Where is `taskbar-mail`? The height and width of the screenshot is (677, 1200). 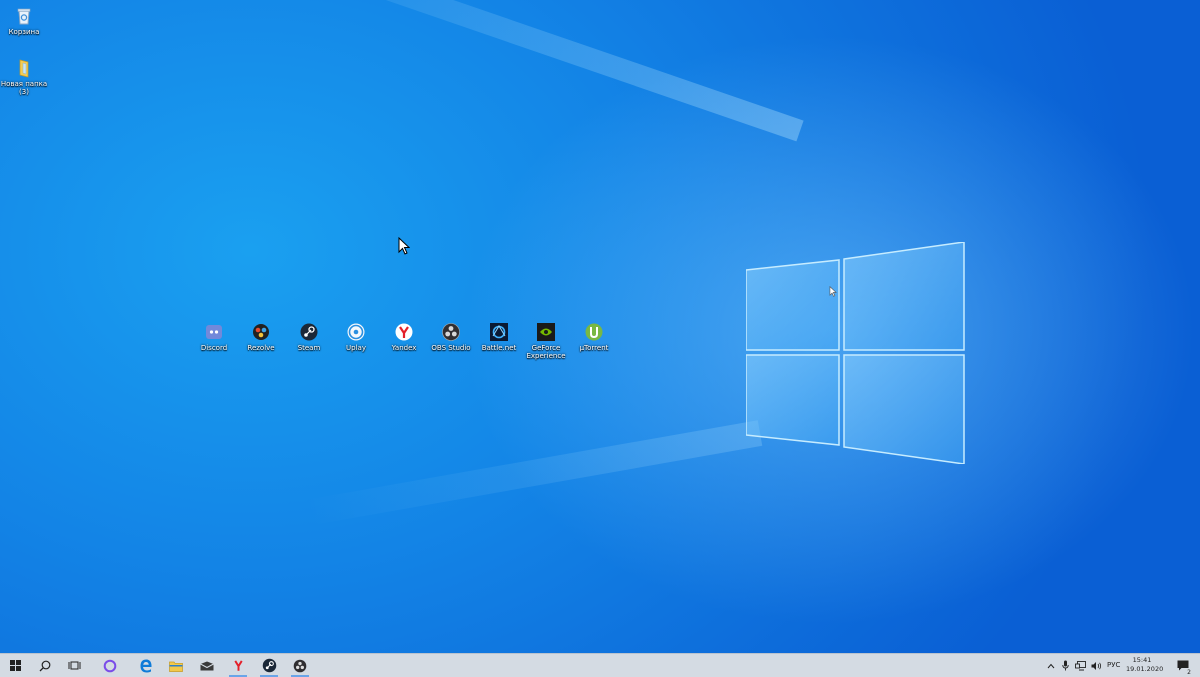
taskbar-mail is located at coordinates (207, 665).